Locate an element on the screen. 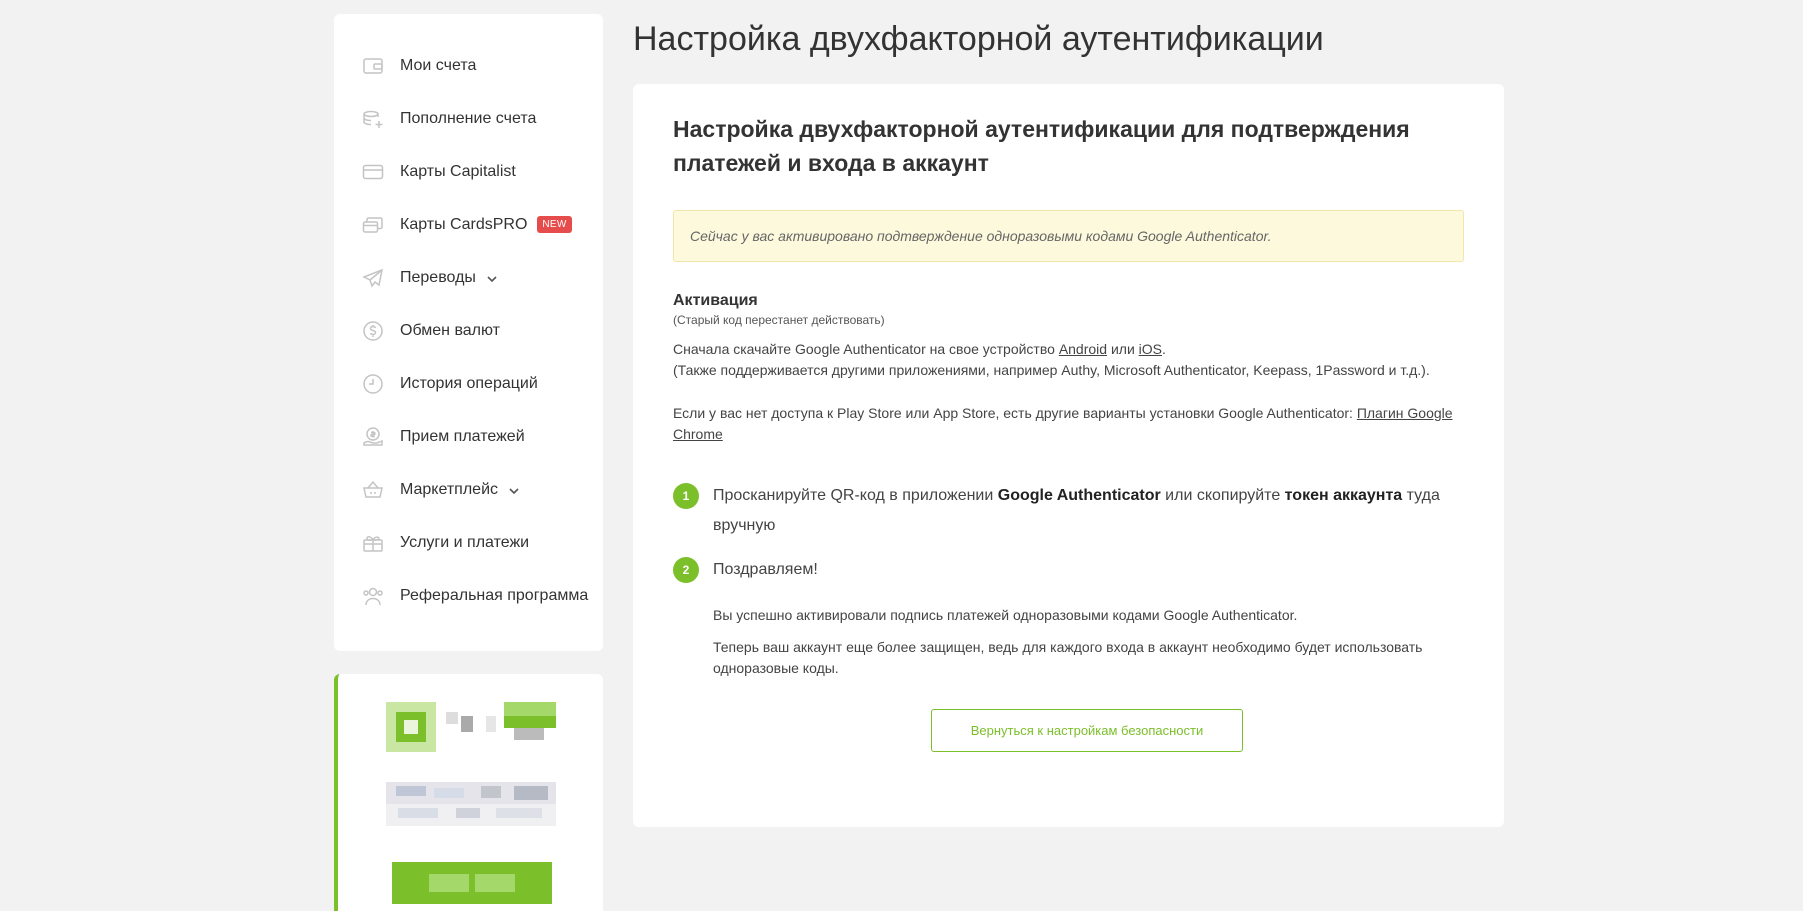 The width and height of the screenshot is (1803, 911). sidebar-item-cardspro: Карты CardsPRO NEW is located at coordinates (468, 224).